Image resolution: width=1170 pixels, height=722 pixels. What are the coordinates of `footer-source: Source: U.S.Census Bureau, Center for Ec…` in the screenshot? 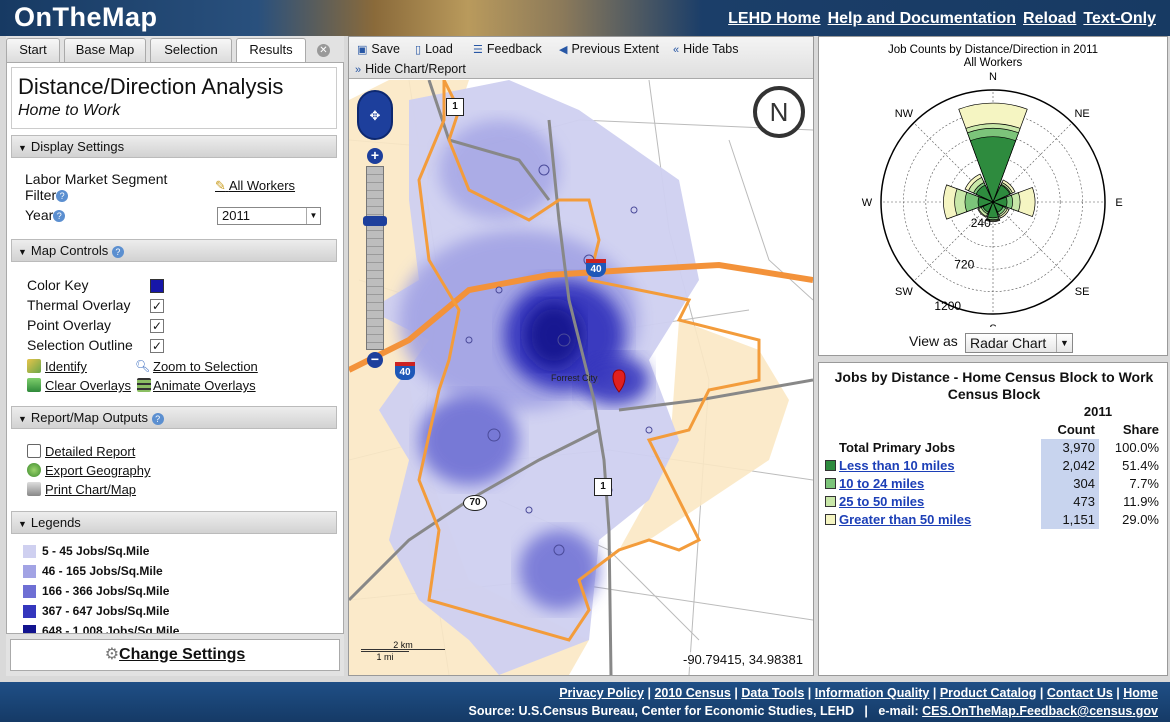 It's located at (813, 711).